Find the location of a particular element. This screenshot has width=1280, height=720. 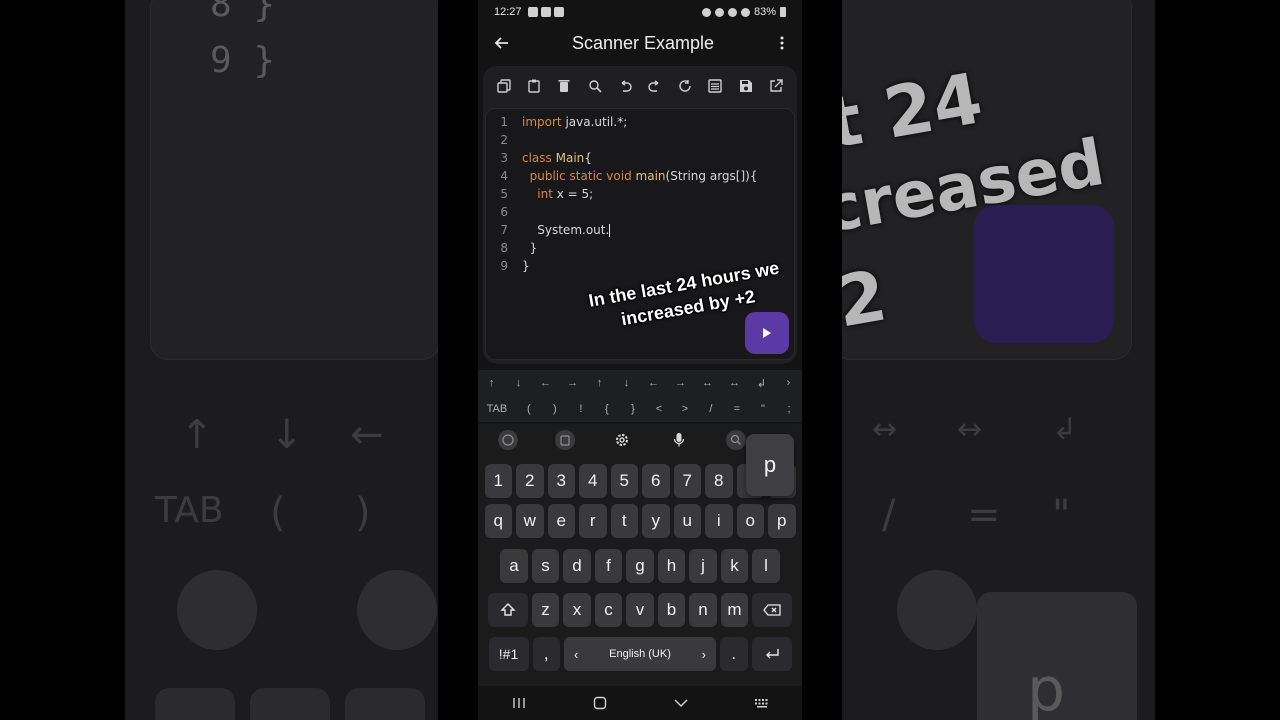

key-r: r is located at coordinates (593, 521).